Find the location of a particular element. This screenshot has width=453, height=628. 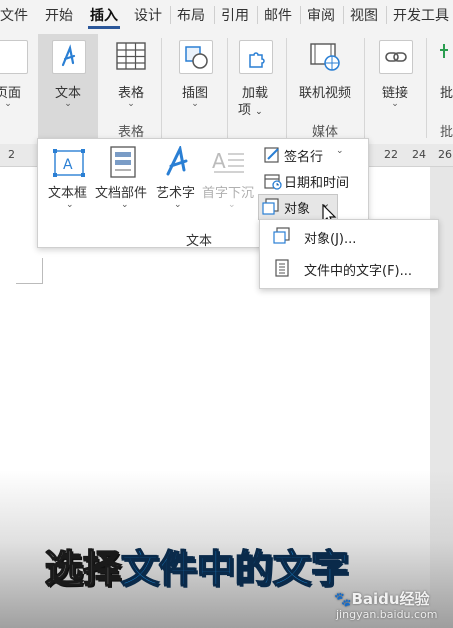

quick-parts-icon is located at coordinates (123, 164).